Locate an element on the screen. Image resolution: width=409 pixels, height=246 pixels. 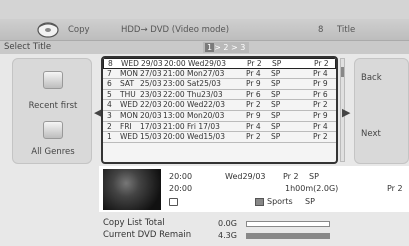
guide-icon is located at coordinates (173, 202).